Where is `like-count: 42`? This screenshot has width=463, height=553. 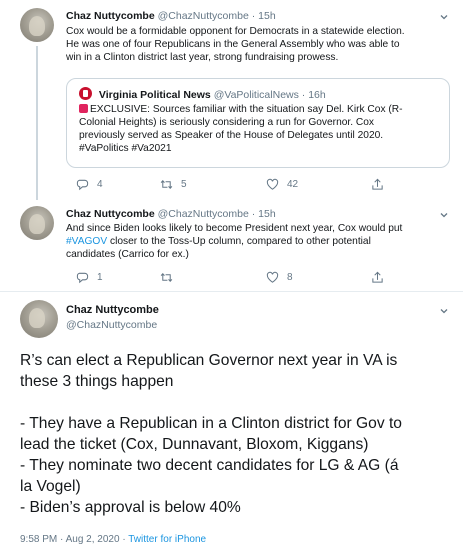
like-count: 42 is located at coordinates (293, 184).